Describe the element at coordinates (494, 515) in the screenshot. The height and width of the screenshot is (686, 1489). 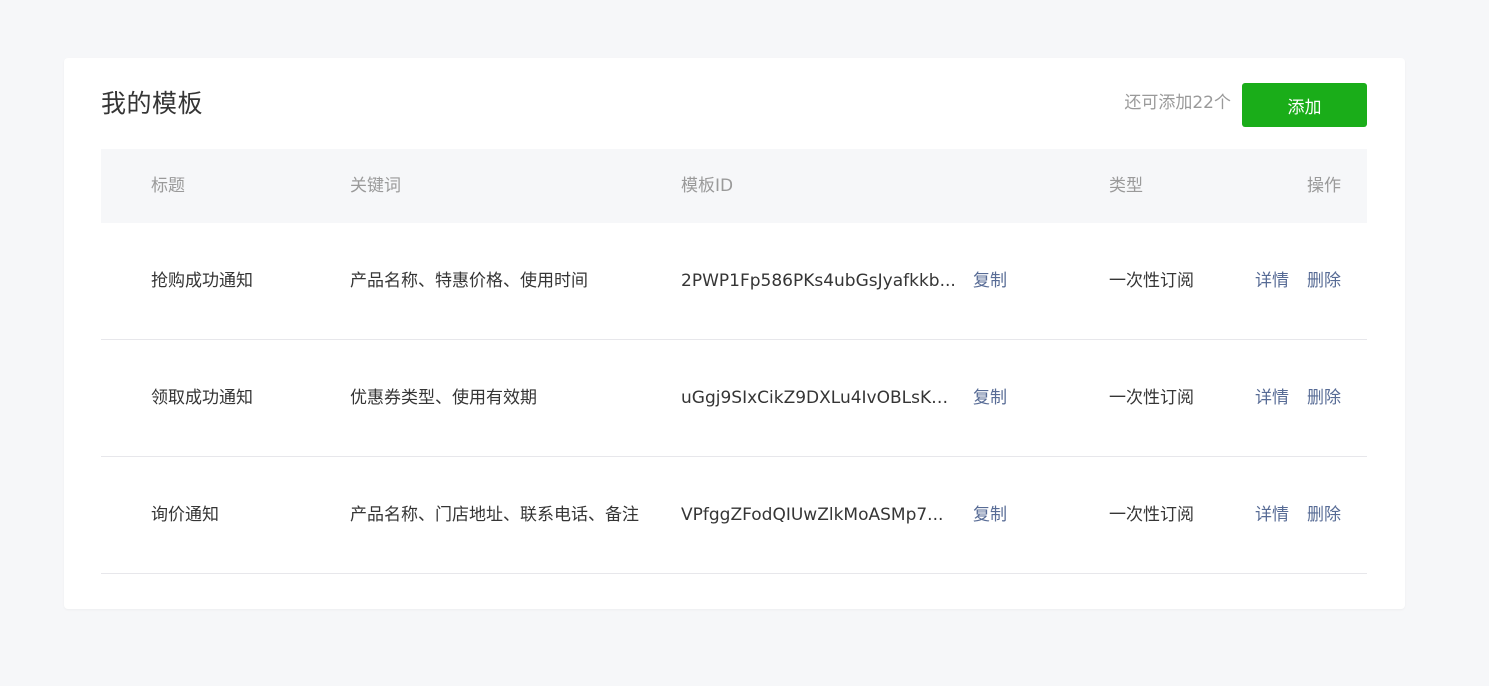
I see `row-keywords: 产品名称、门店地址、联系电话、备注` at that location.